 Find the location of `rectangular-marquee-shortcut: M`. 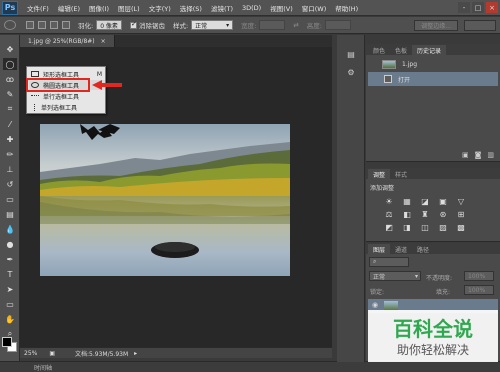

rectangular-marquee-shortcut: M is located at coordinates (99, 74).